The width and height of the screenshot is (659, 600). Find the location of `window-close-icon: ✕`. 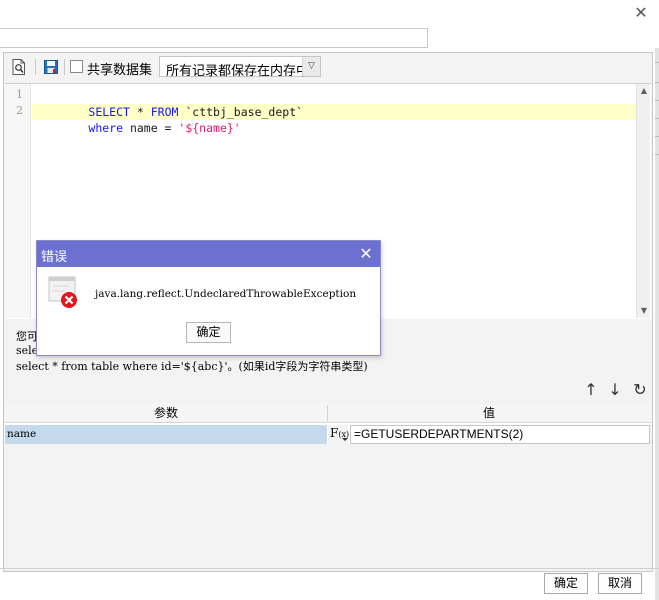

window-close-icon: ✕ is located at coordinates (641, 13).